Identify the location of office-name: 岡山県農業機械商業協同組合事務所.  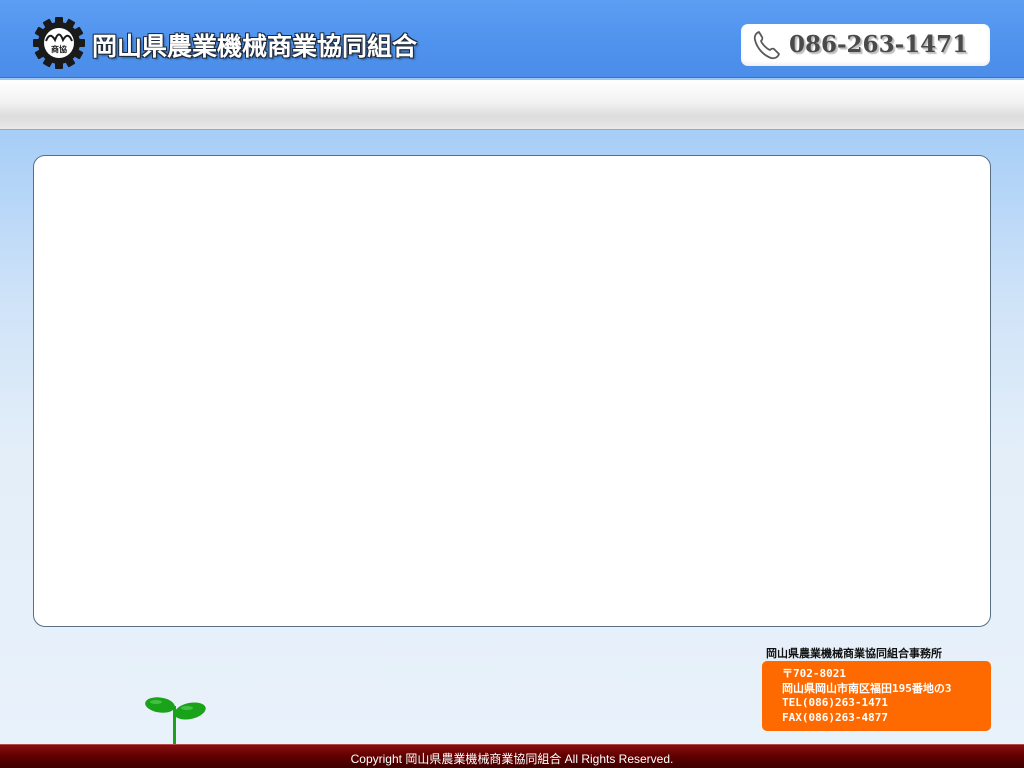
(854, 653).